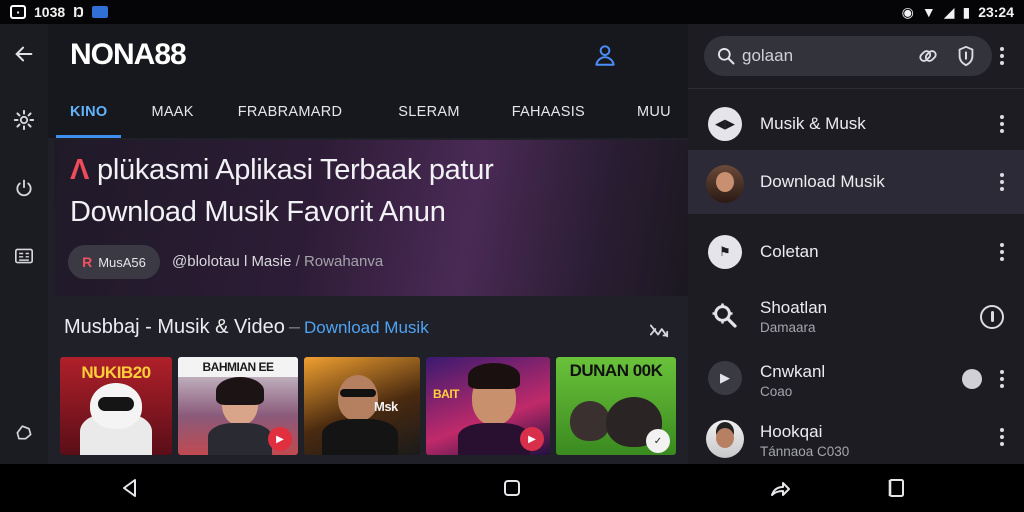 The image size is (1024, 512). I want to click on panel-item-cnwkanl: ▶ Cnwkanl Coao, so click(856, 378).